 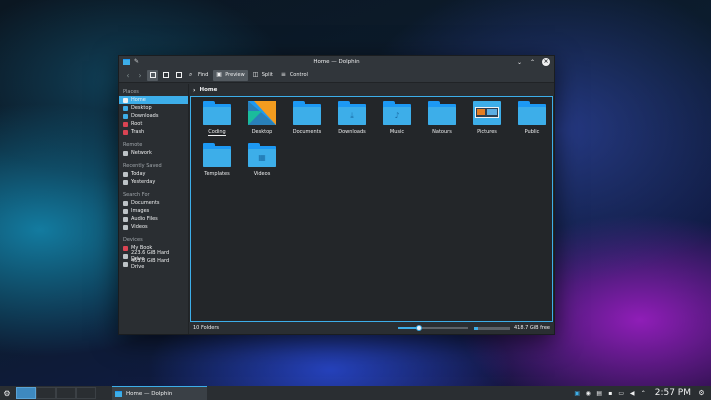 What do you see at coordinates (217, 160) in the screenshot?
I see `folder-templates: Templates` at bounding box center [217, 160].